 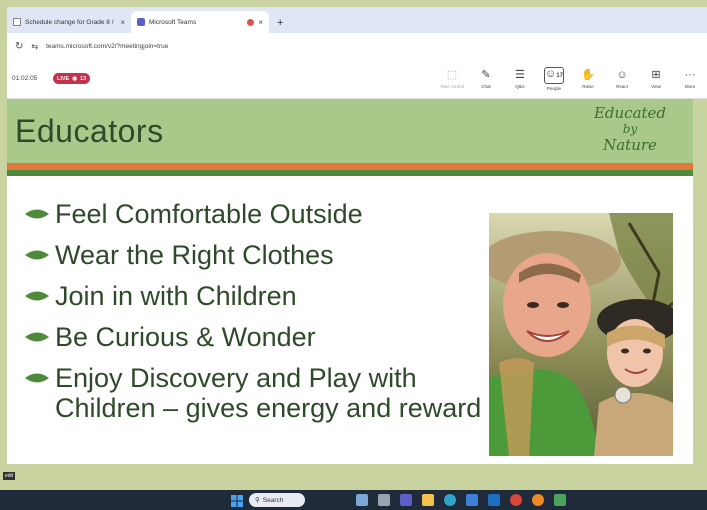 What do you see at coordinates (428, 500) in the screenshot?
I see `file-explorer-icon` at bounding box center [428, 500].